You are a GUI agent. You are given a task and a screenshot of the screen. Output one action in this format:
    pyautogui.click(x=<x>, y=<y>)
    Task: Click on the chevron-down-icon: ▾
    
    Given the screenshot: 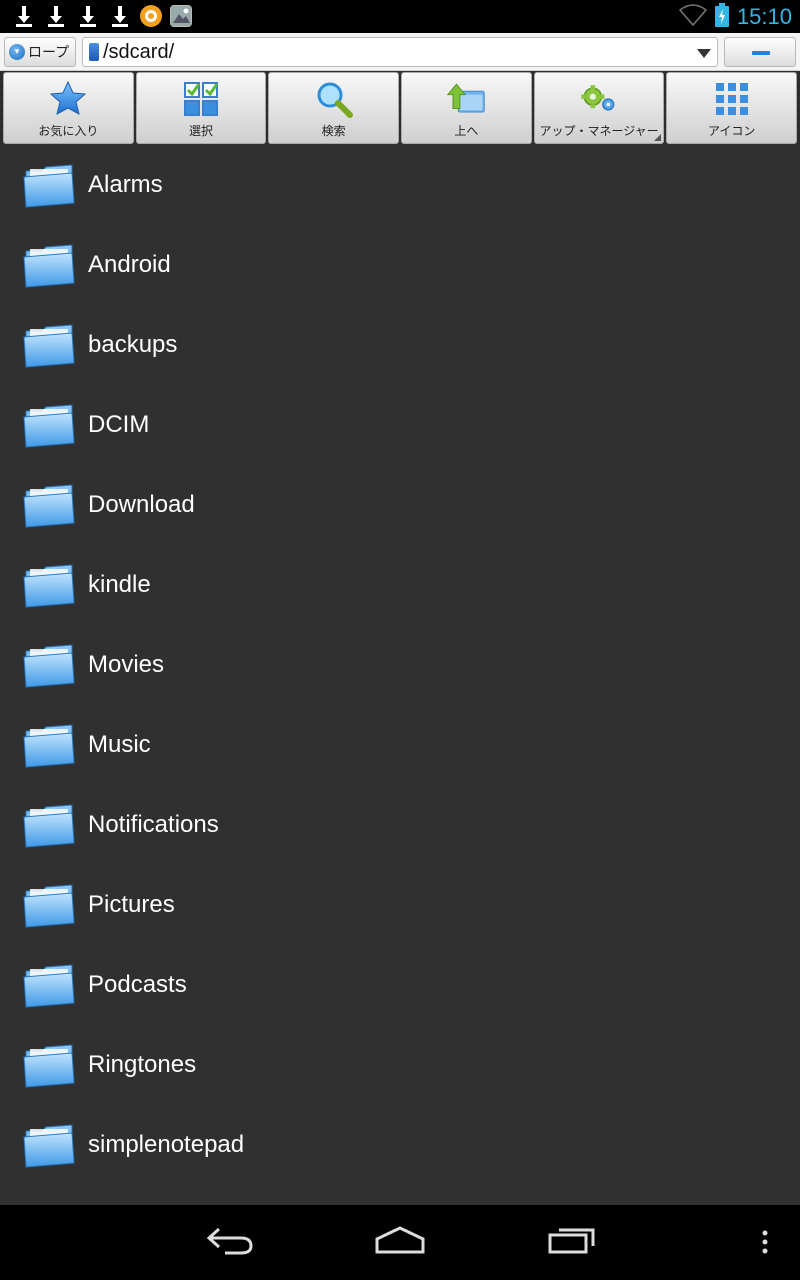 What is the action you would take?
    pyautogui.click(x=17, y=52)
    